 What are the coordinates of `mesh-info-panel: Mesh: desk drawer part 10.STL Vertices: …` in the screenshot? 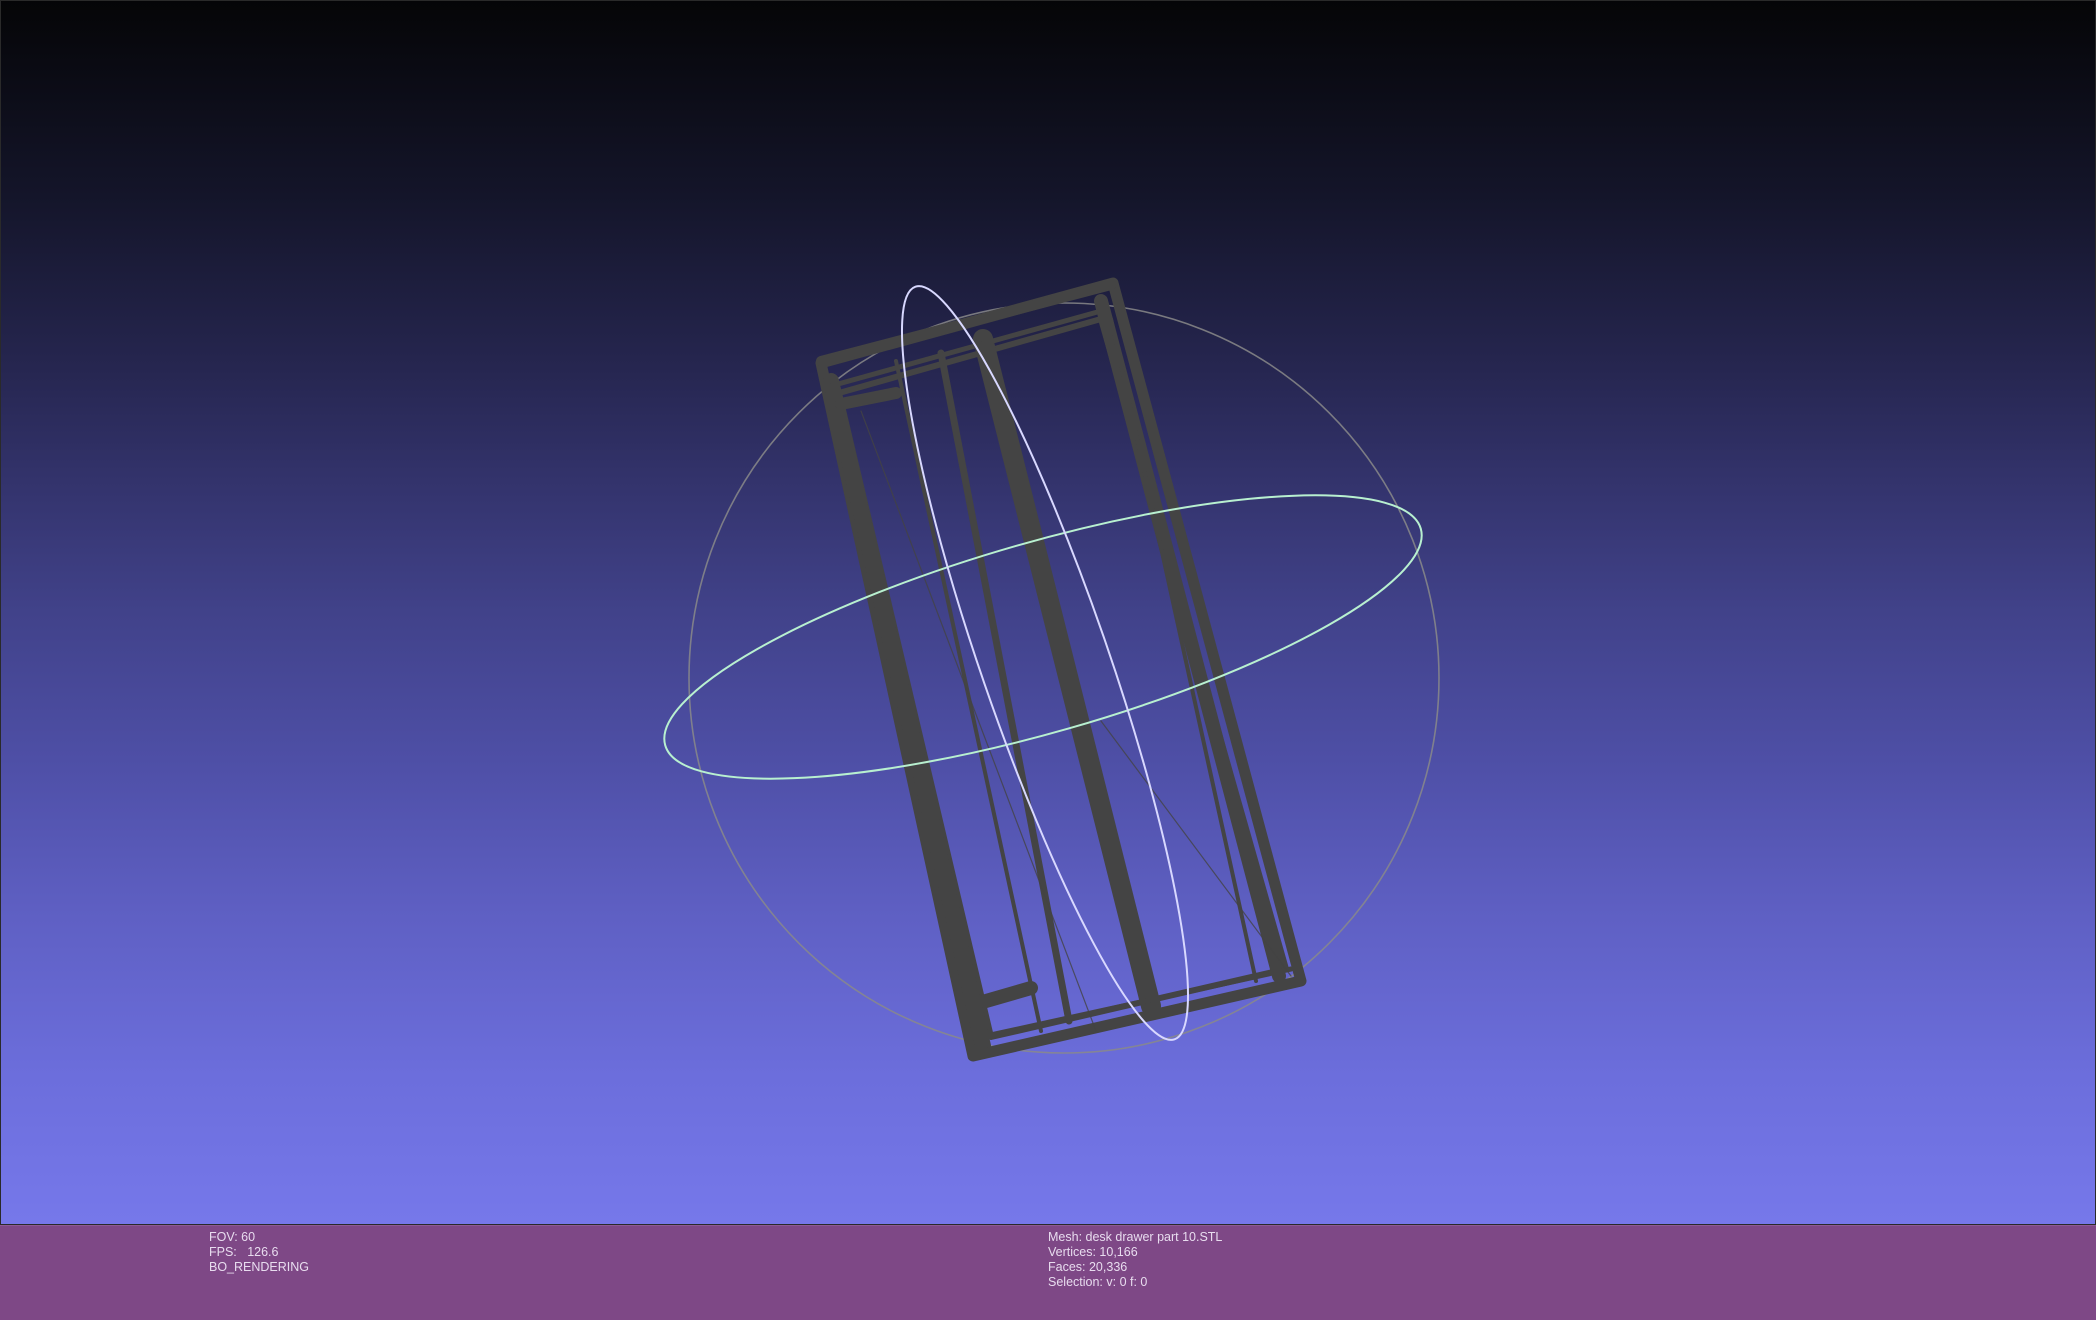 It's located at (1135, 1260).